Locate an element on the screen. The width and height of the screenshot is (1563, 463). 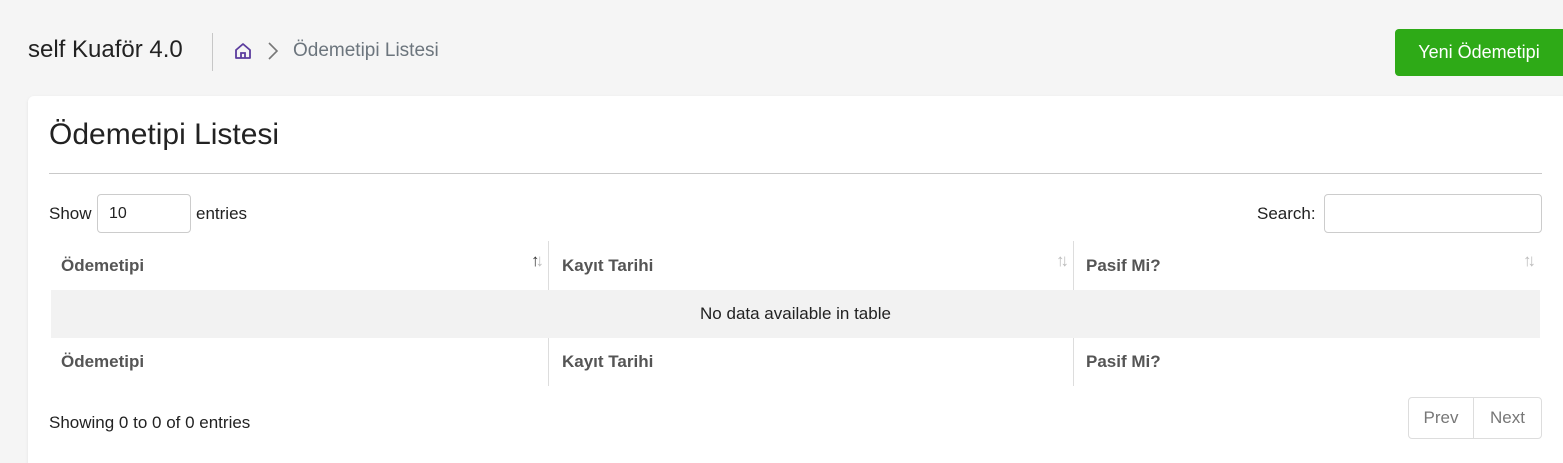
search-input is located at coordinates (1433, 213).